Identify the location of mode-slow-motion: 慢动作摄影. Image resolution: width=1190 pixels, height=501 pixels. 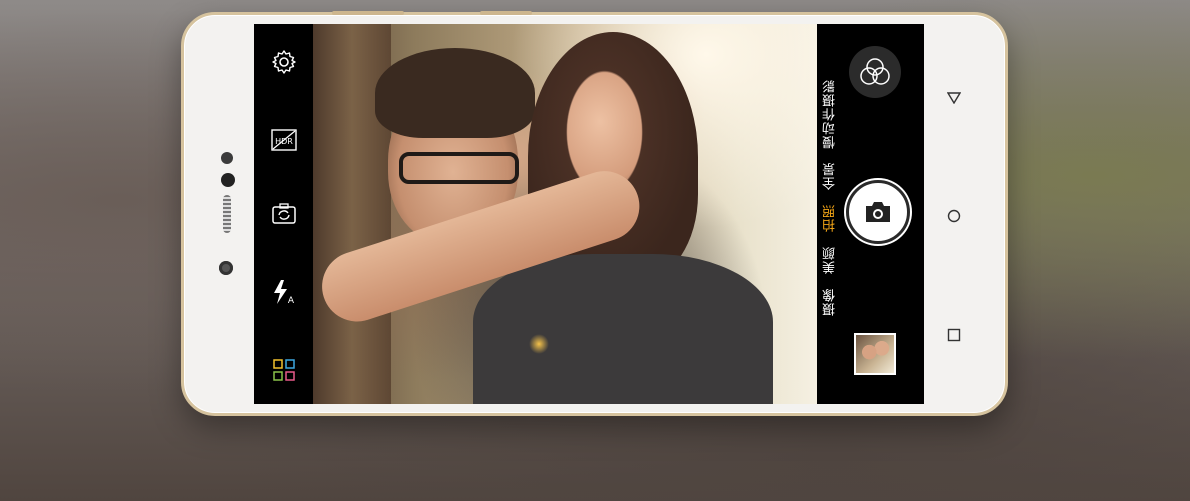
(831, 114).